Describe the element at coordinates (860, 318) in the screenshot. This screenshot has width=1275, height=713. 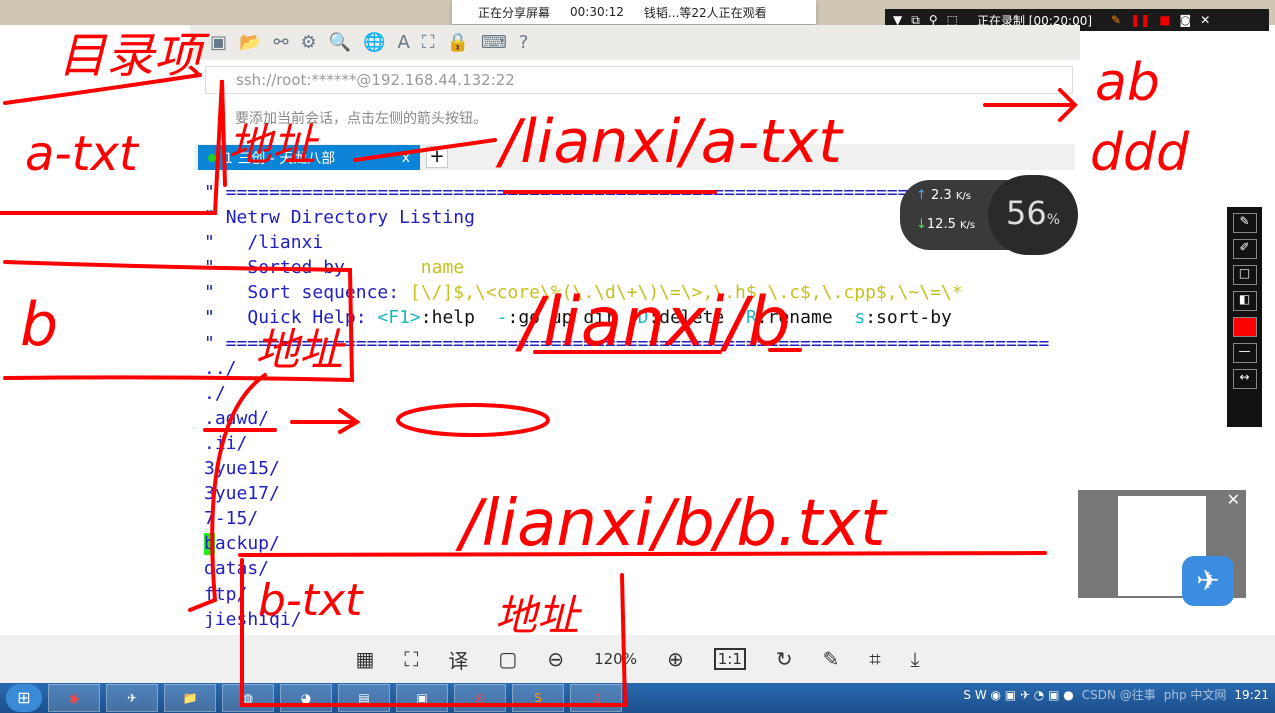
I see `help-key: s` at that location.